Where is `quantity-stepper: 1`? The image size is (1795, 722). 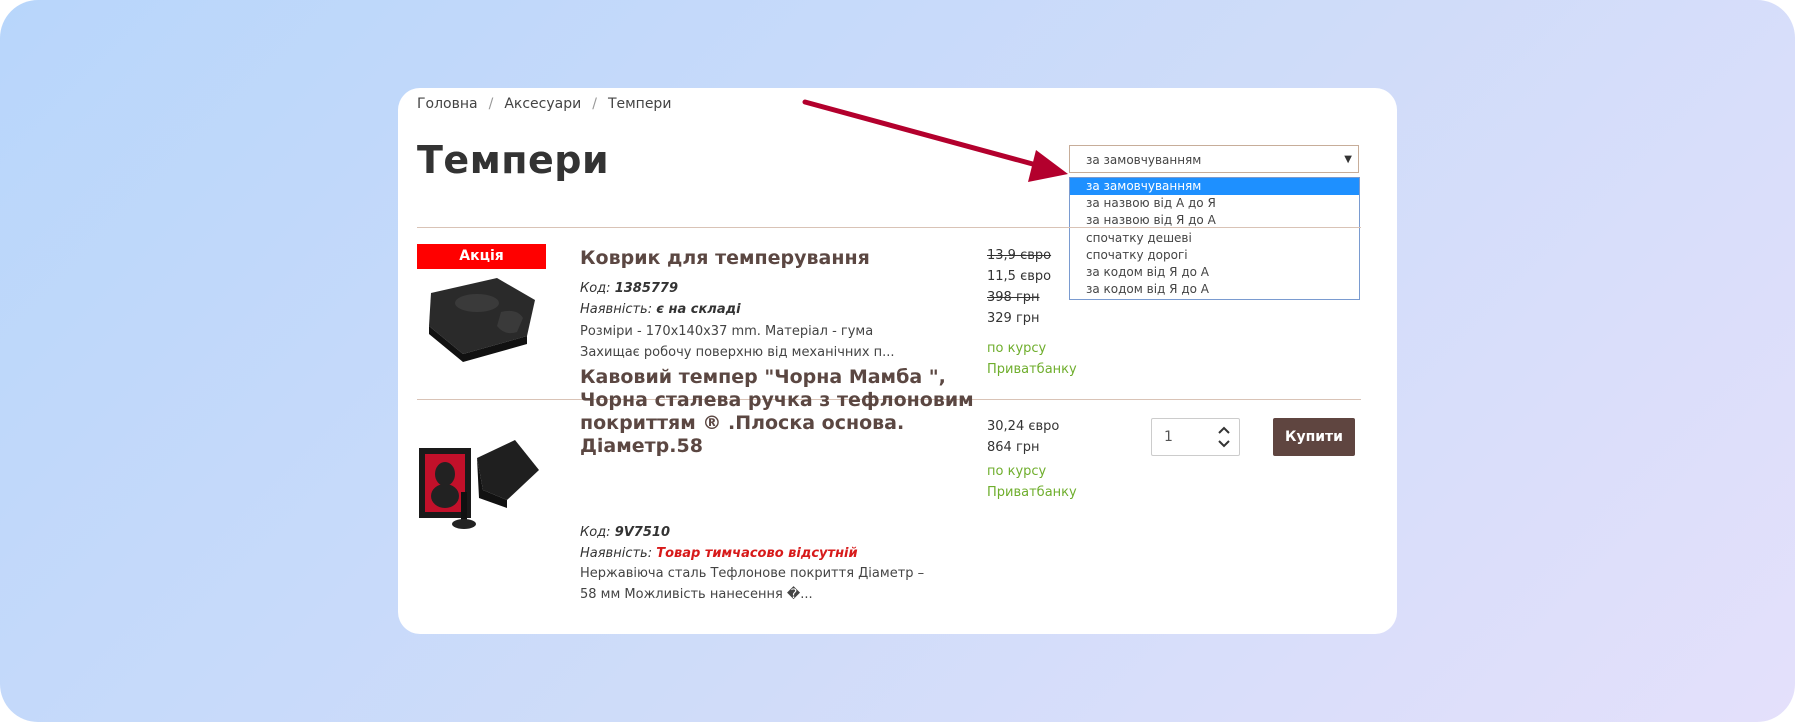
quantity-stepper: 1 is located at coordinates (1195, 437).